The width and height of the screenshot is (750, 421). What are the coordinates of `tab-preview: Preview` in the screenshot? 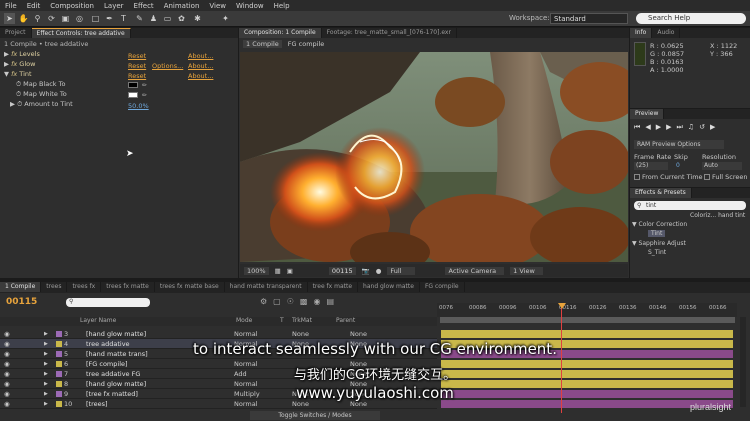 It's located at (647, 114).